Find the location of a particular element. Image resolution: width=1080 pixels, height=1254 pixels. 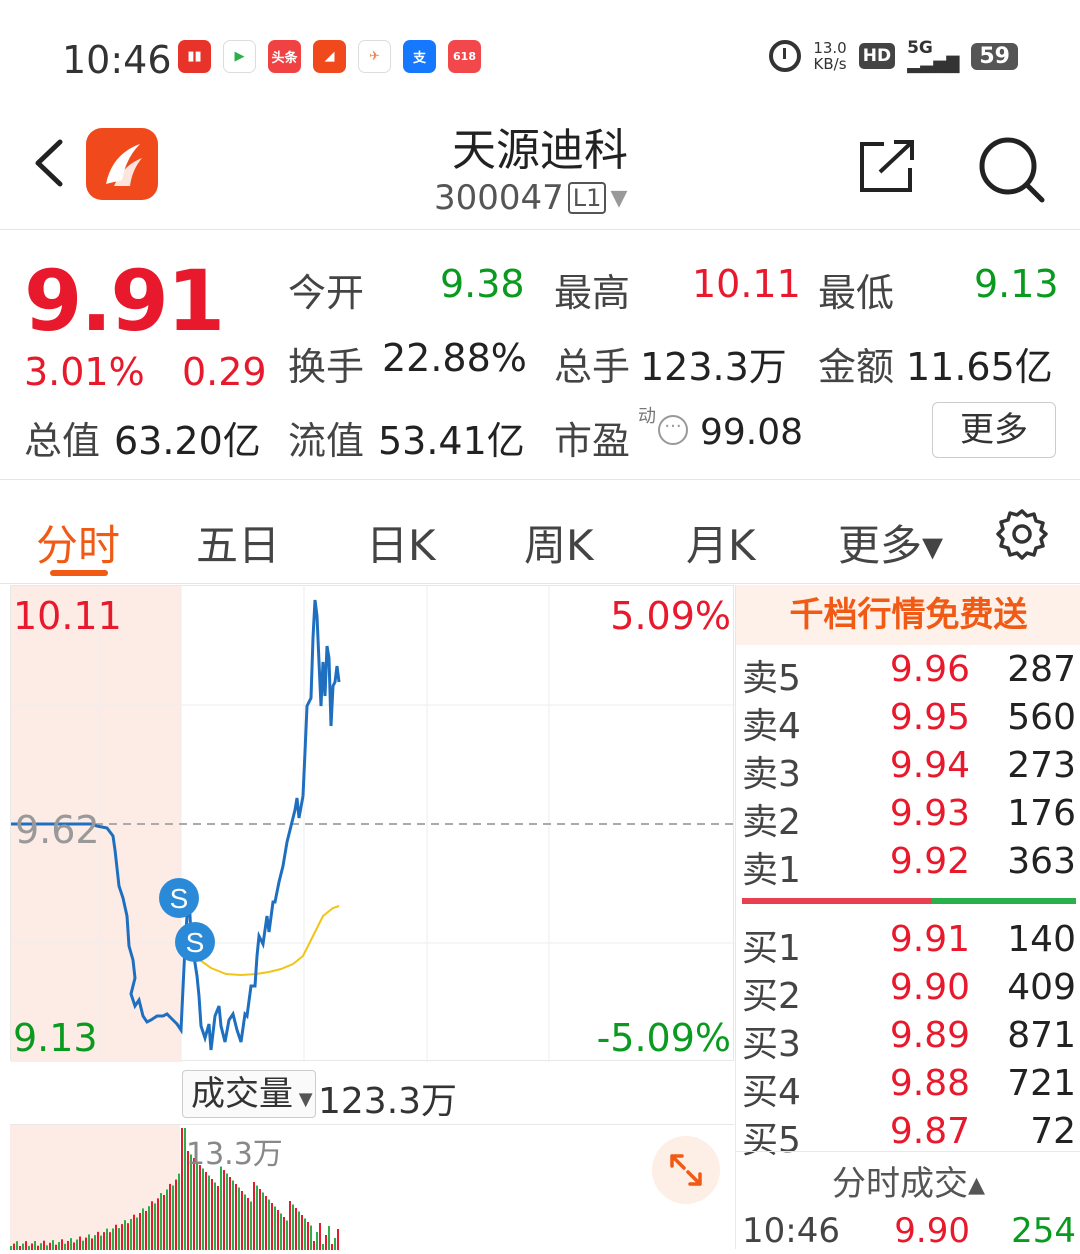

ask-row-3: 卖3 9.94 273 is located at coordinates (909, 770).